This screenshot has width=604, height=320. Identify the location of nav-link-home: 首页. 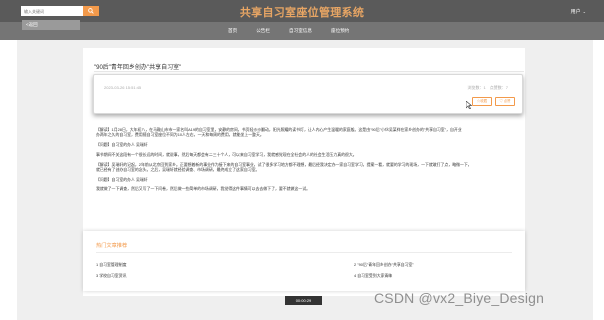
(232, 31).